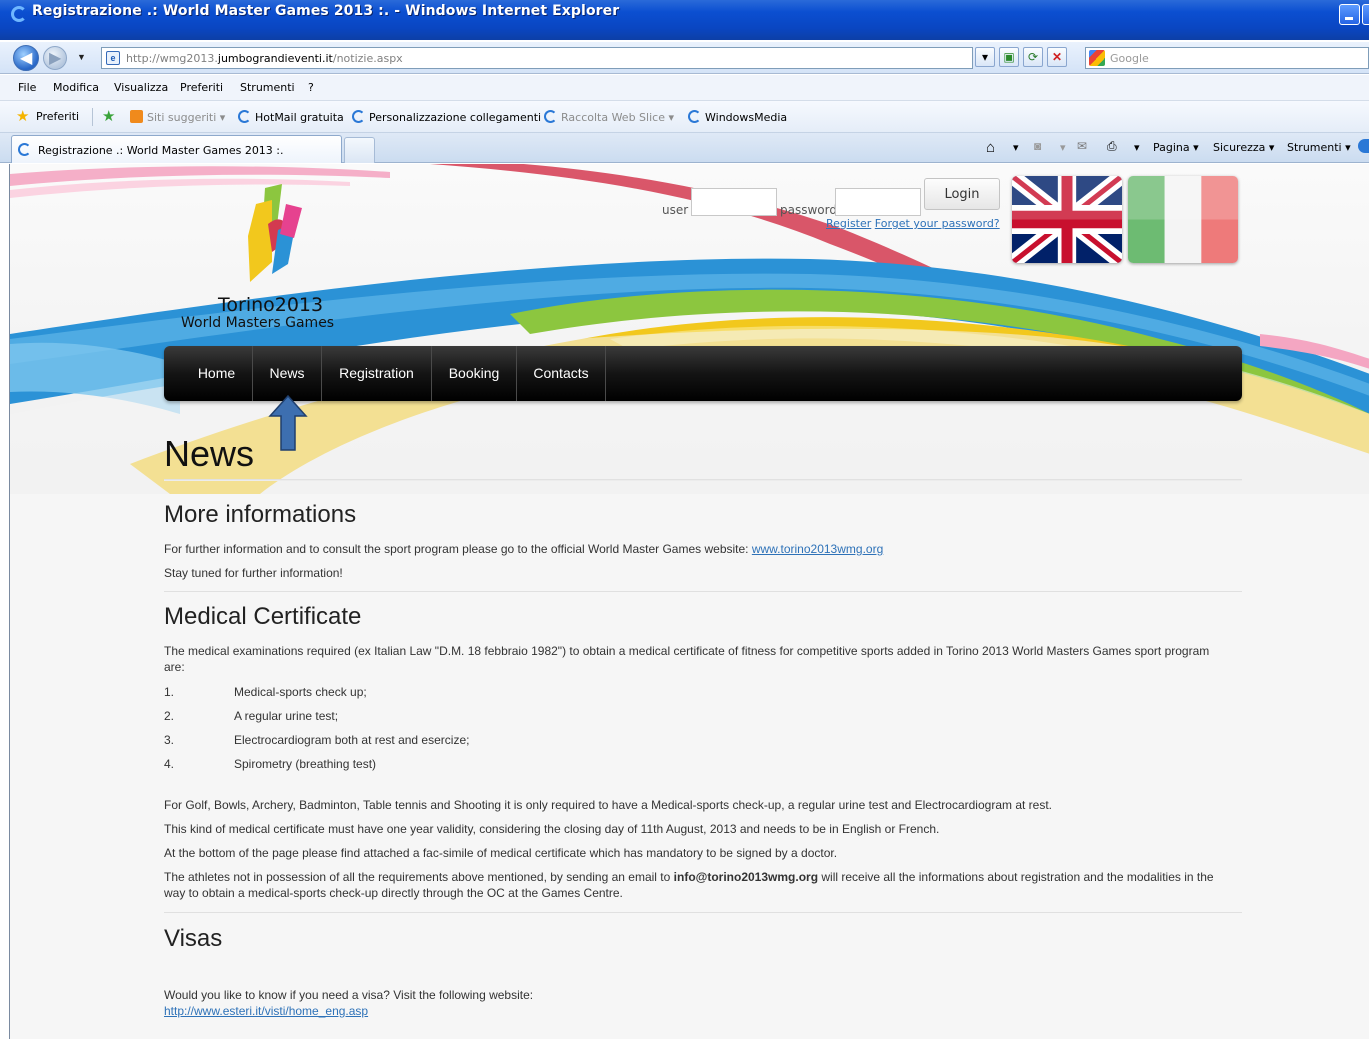 The image size is (1369, 1039). I want to click on italian-flag-icon, so click(1183, 219).